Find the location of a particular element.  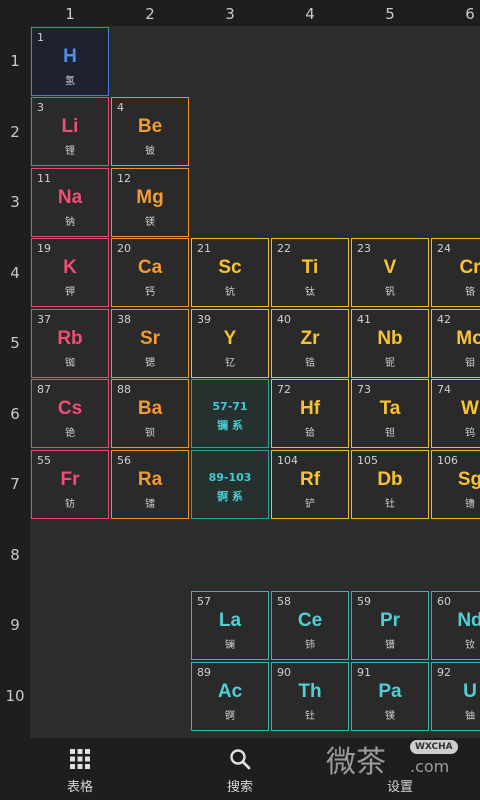

element-chinese-name: 钼 is located at coordinates (470, 363).